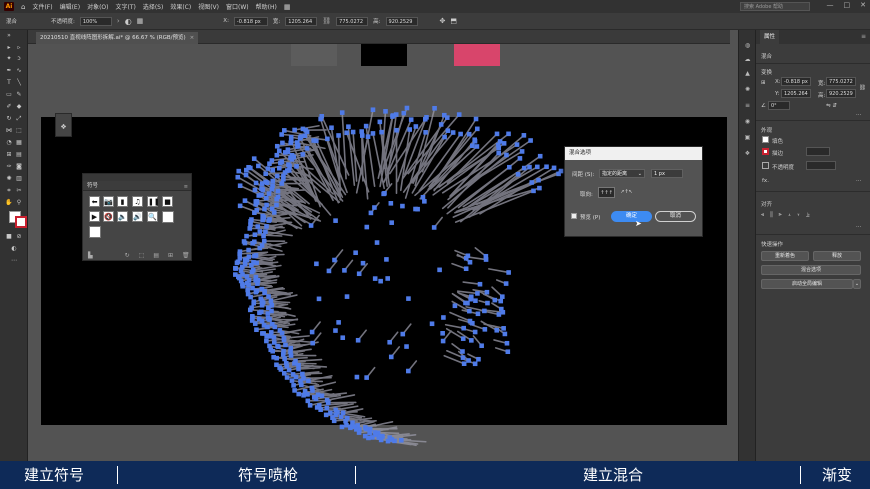 Image resolution: width=870 pixels, height=489 pixels. What do you see at coordinates (152, 216) in the screenshot?
I see `symbol-search-icon: 🔍` at bounding box center [152, 216].